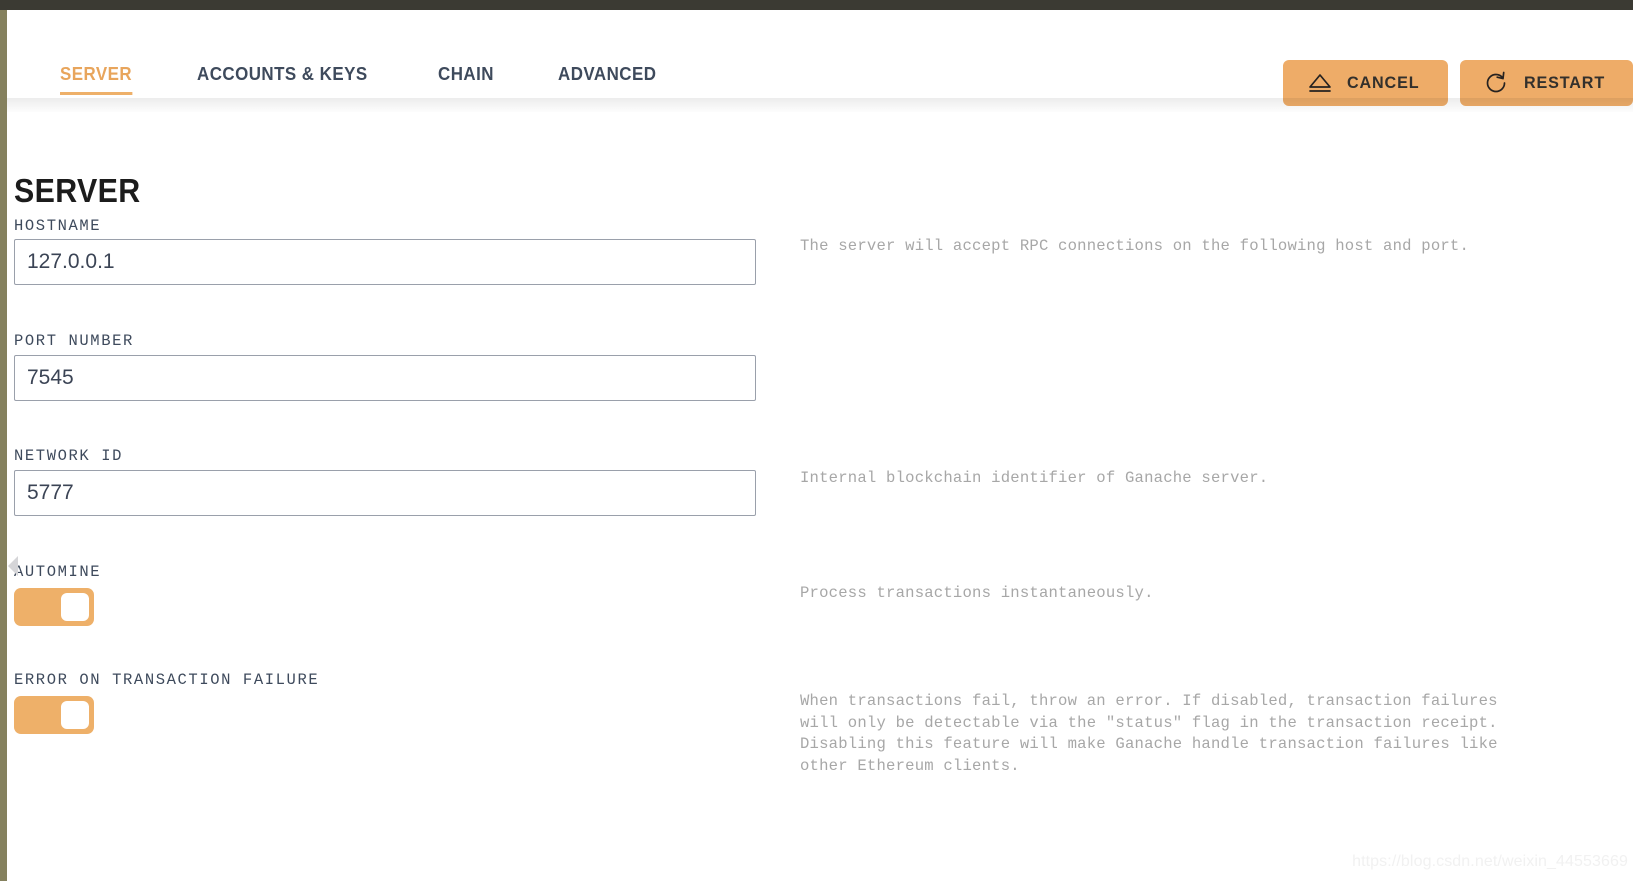 The image size is (1633, 881). What do you see at coordinates (1564, 82) in the screenshot?
I see `restart-button-label: RESTART` at bounding box center [1564, 82].